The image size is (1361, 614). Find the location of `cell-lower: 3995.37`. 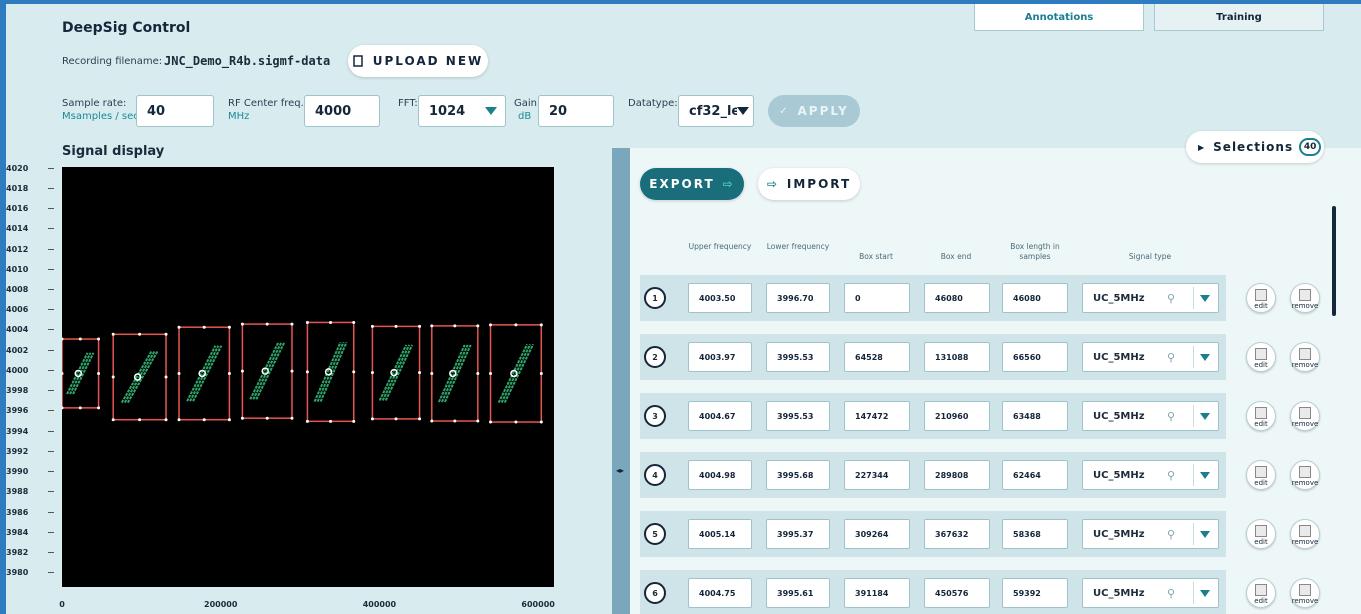

cell-lower: 3995.37 is located at coordinates (798, 534).